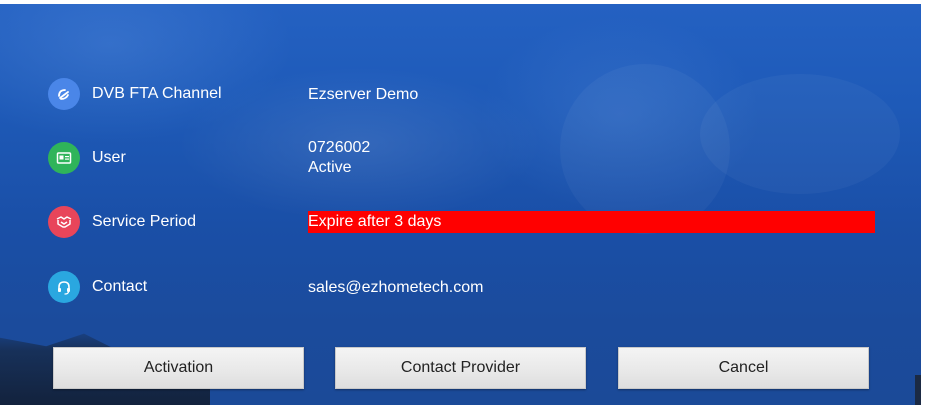 This screenshot has width=925, height=409. What do you see at coordinates (144, 221) in the screenshot?
I see `service-period-label: Service Period` at bounding box center [144, 221].